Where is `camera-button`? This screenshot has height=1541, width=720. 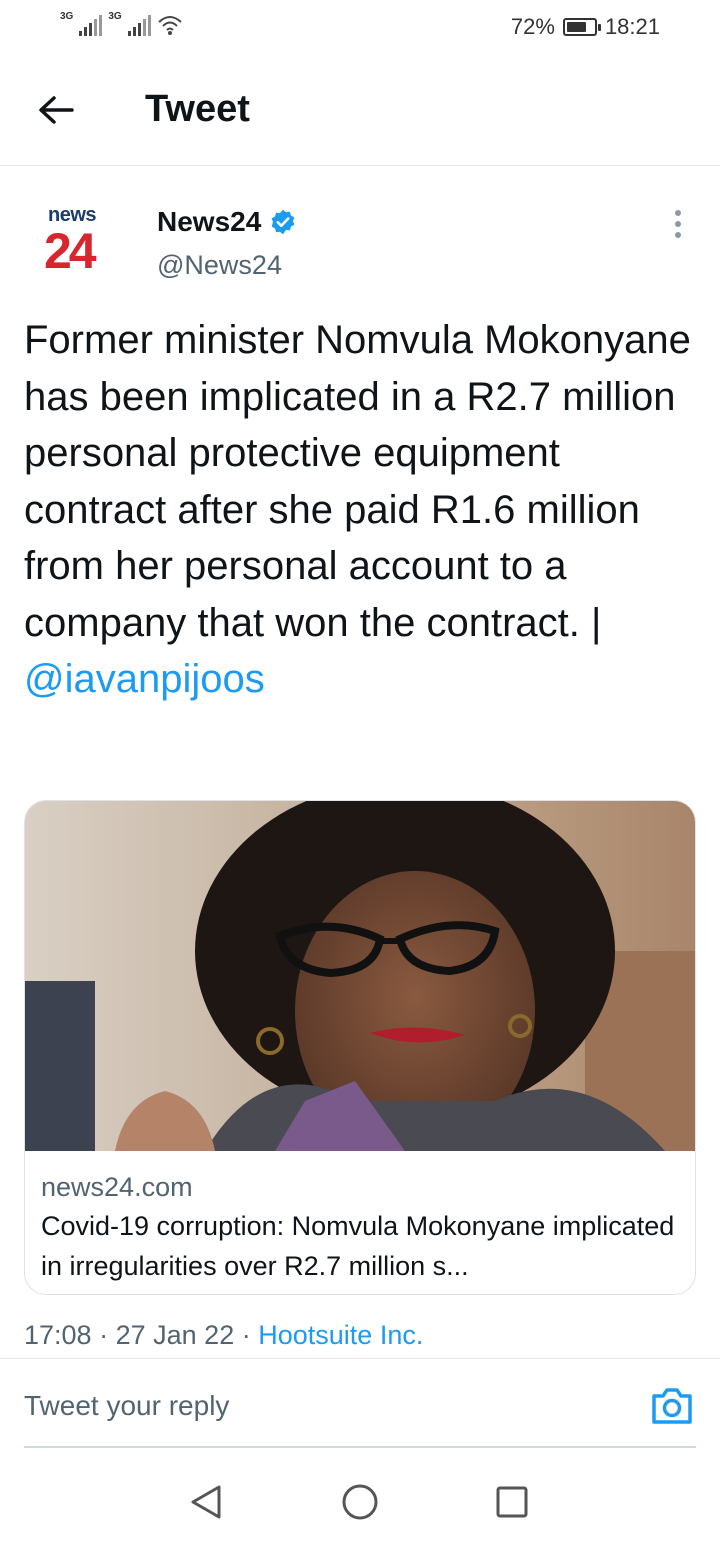
camera-button is located at coordinates (672, 1406).